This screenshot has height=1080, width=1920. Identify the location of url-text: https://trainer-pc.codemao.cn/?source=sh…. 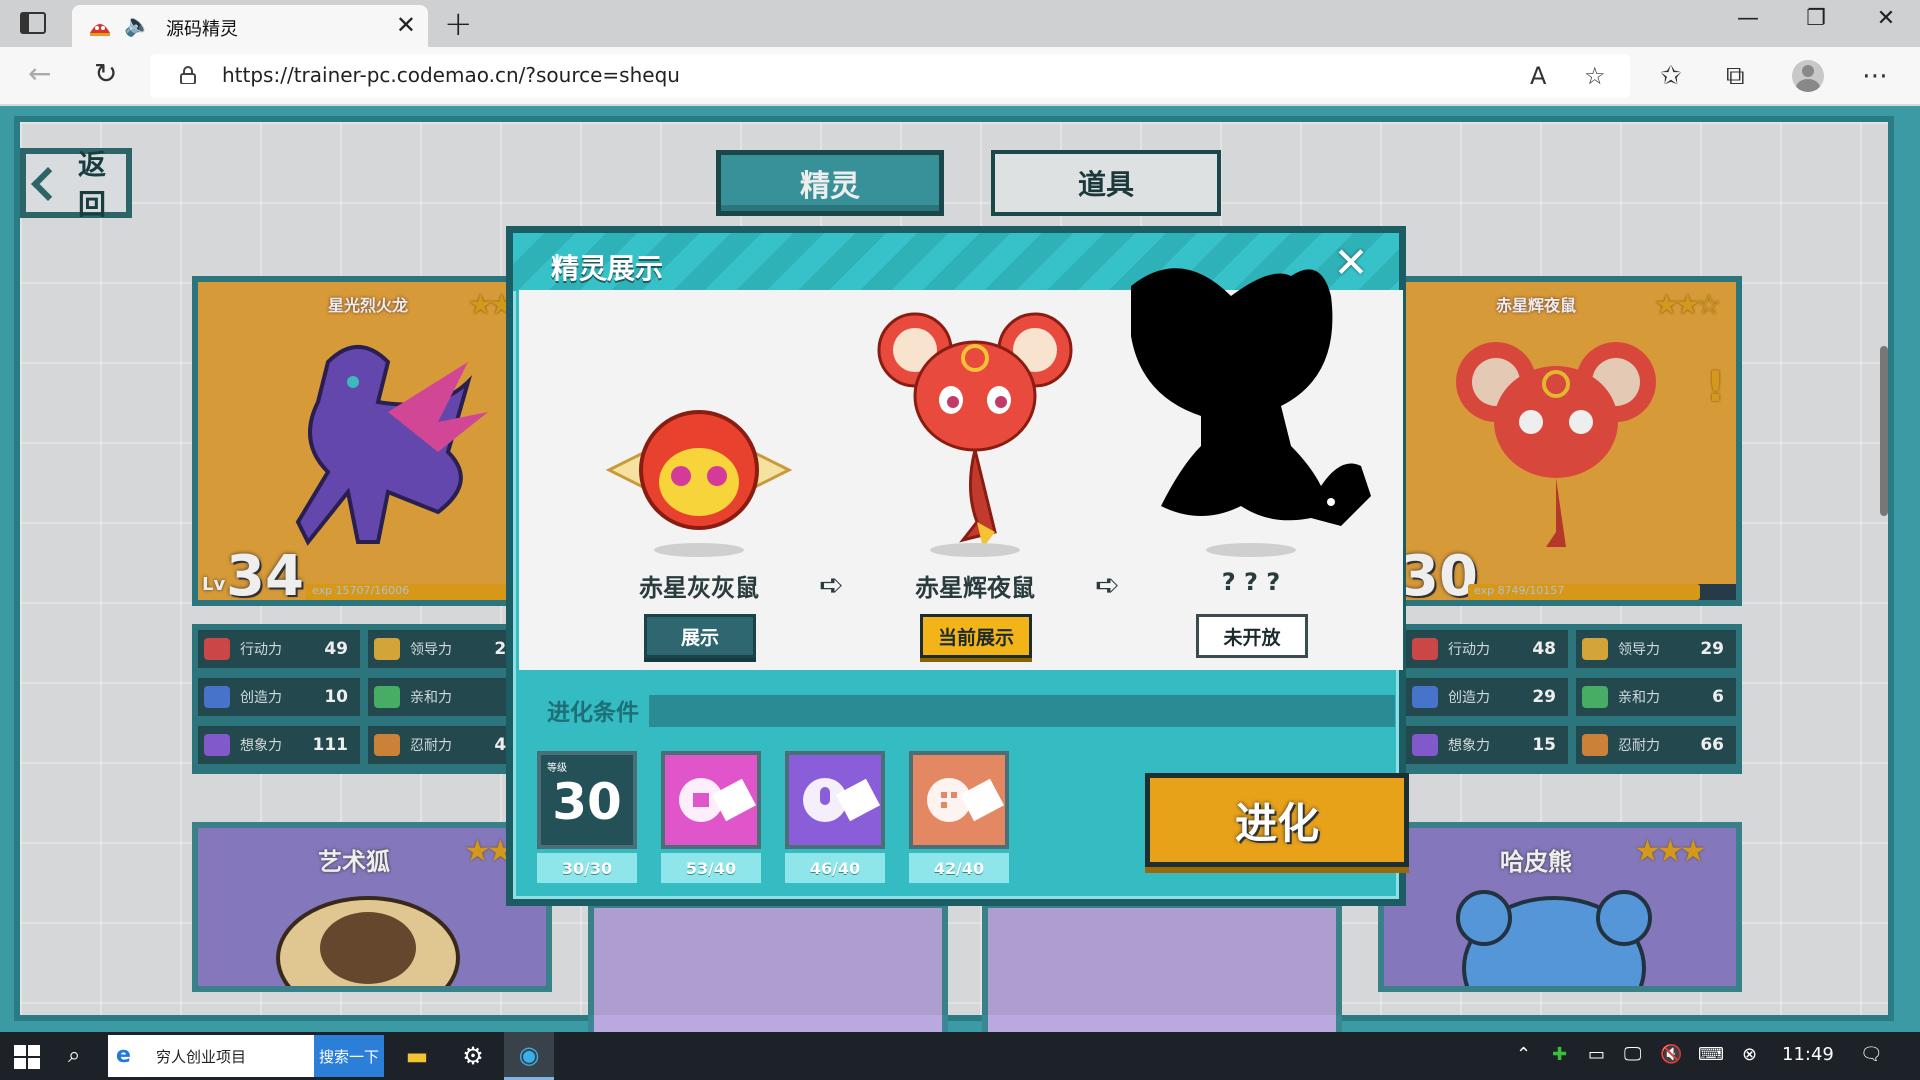
(451, 75).